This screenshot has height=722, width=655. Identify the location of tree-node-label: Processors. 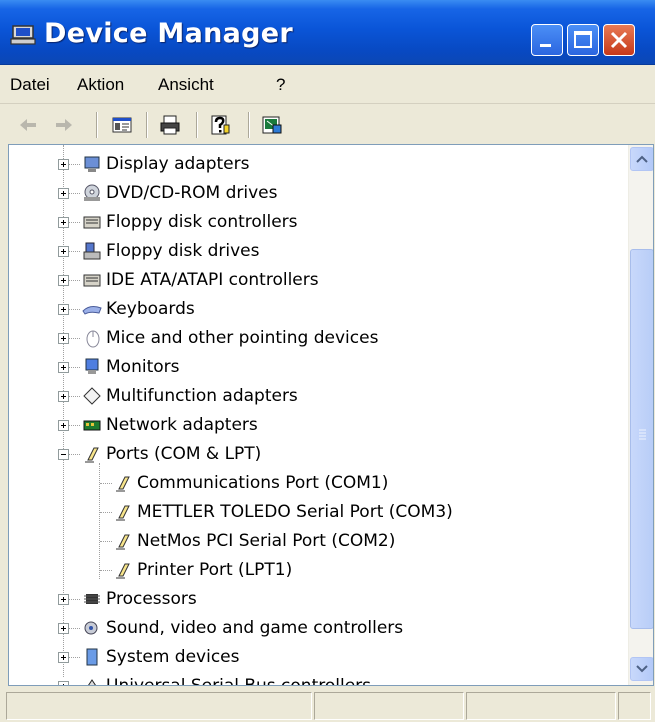
(151, 599).